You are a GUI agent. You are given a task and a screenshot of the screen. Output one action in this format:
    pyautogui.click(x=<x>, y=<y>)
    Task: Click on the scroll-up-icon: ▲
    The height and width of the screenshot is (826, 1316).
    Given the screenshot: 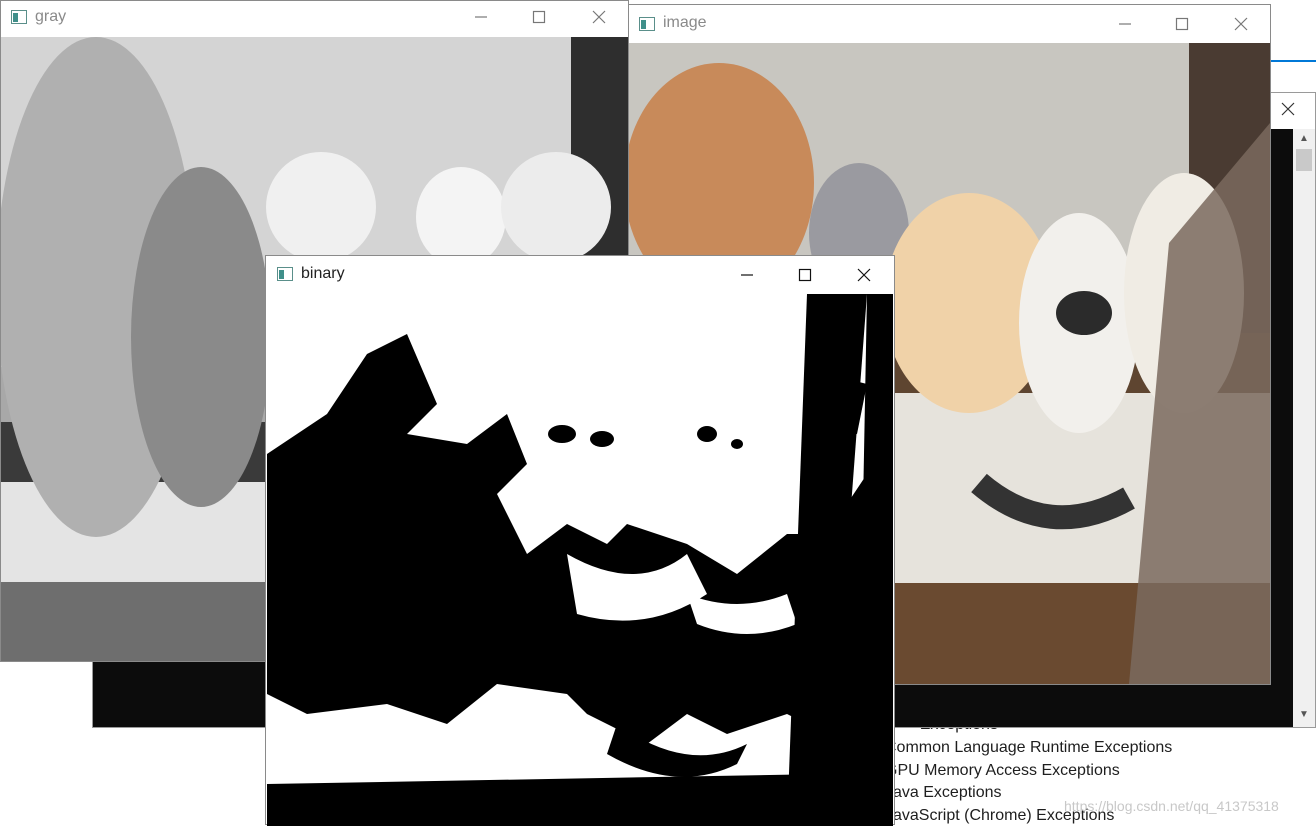 What is the action you would take?
    pyautogui.click(x=1304, y=138)
    